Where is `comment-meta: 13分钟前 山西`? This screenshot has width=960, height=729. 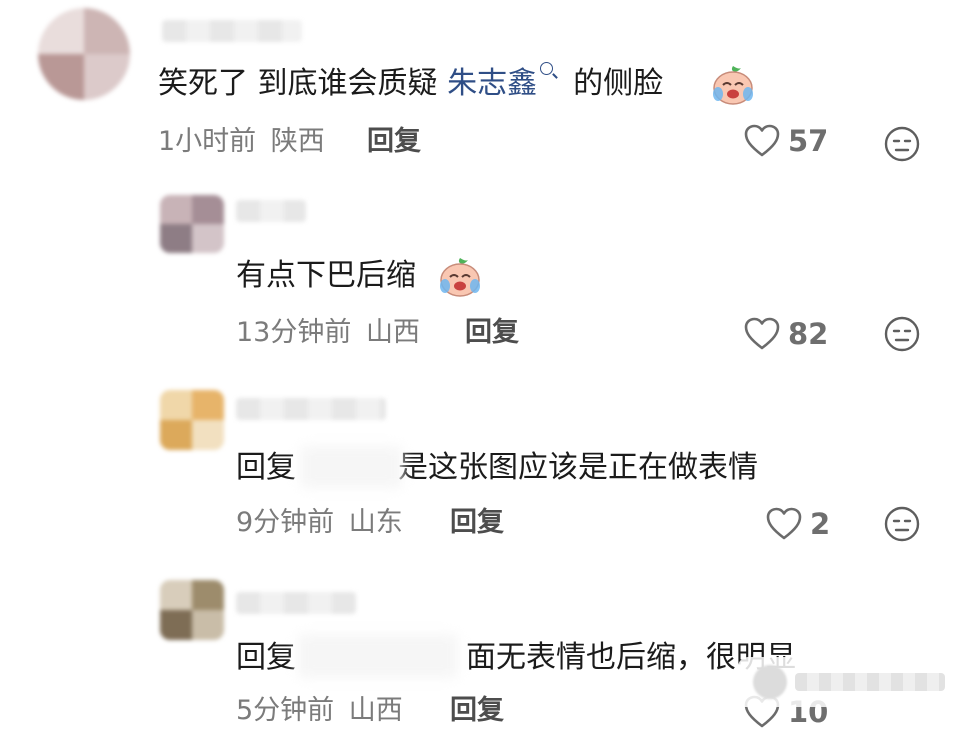 comment-meta: 13分钟前 山西 is located at coordinates (328, 333).